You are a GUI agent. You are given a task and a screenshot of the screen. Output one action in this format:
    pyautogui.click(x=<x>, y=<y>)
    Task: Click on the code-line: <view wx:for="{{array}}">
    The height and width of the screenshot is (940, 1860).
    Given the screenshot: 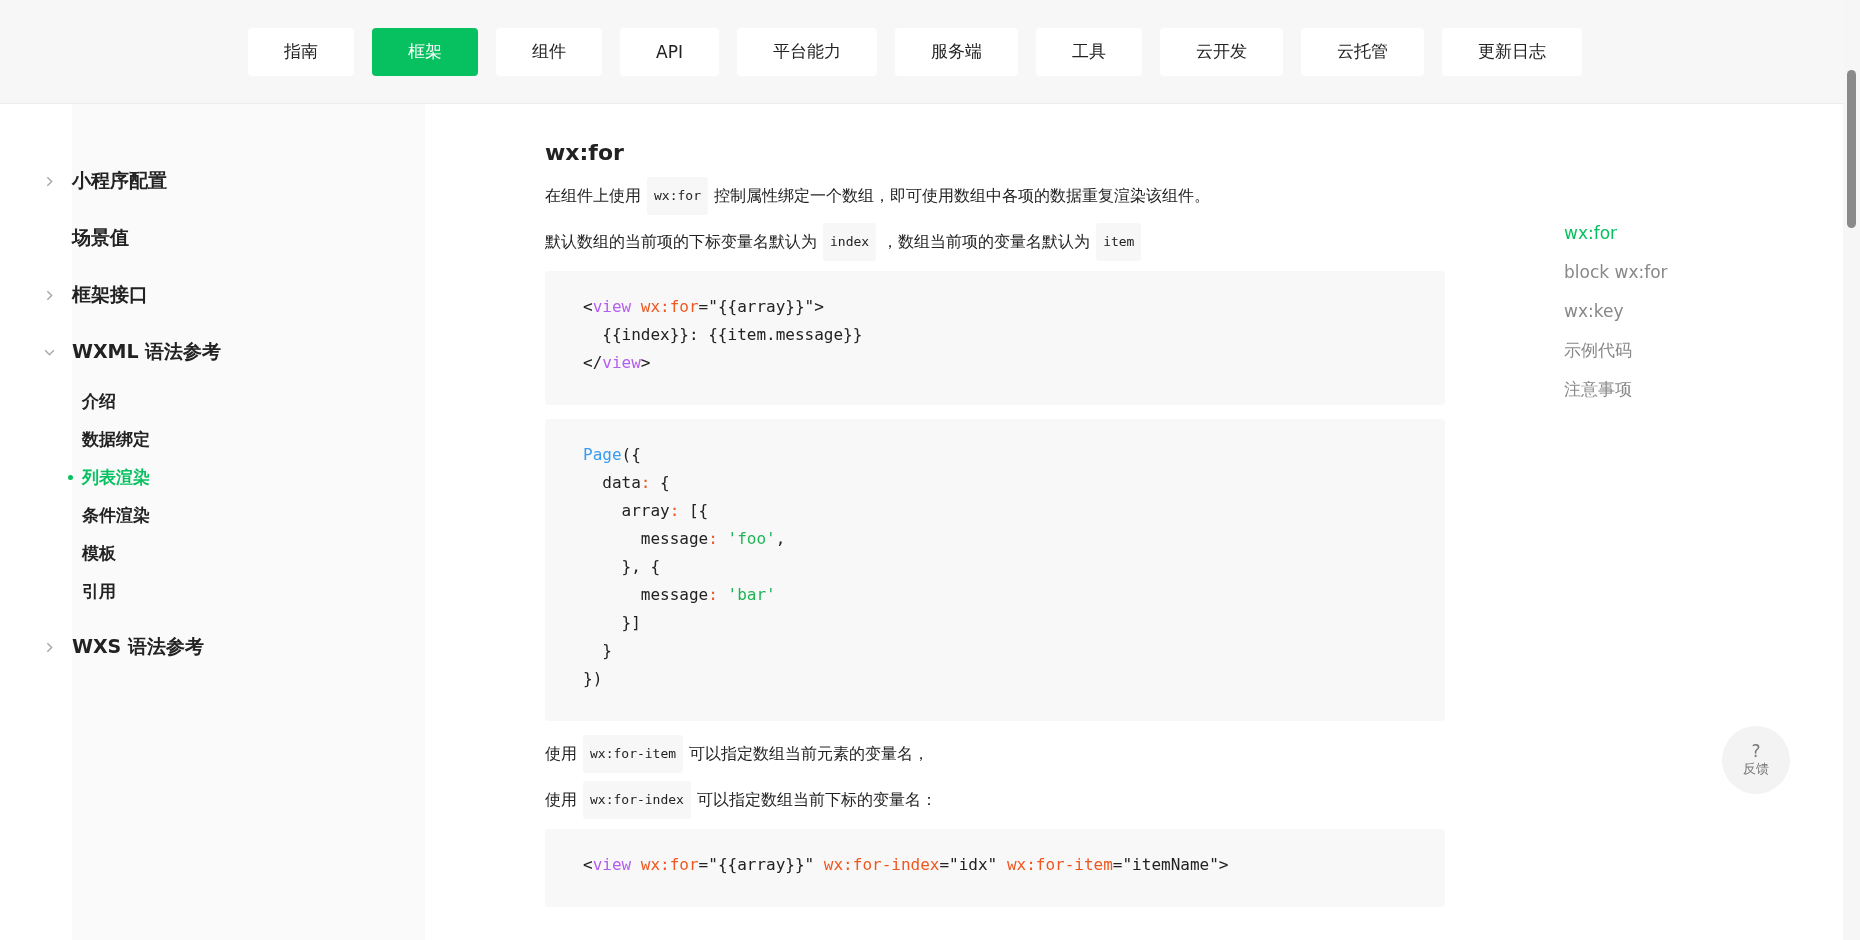 What is the action you would take?
    pyautogui.click(x=704, y=307)
    